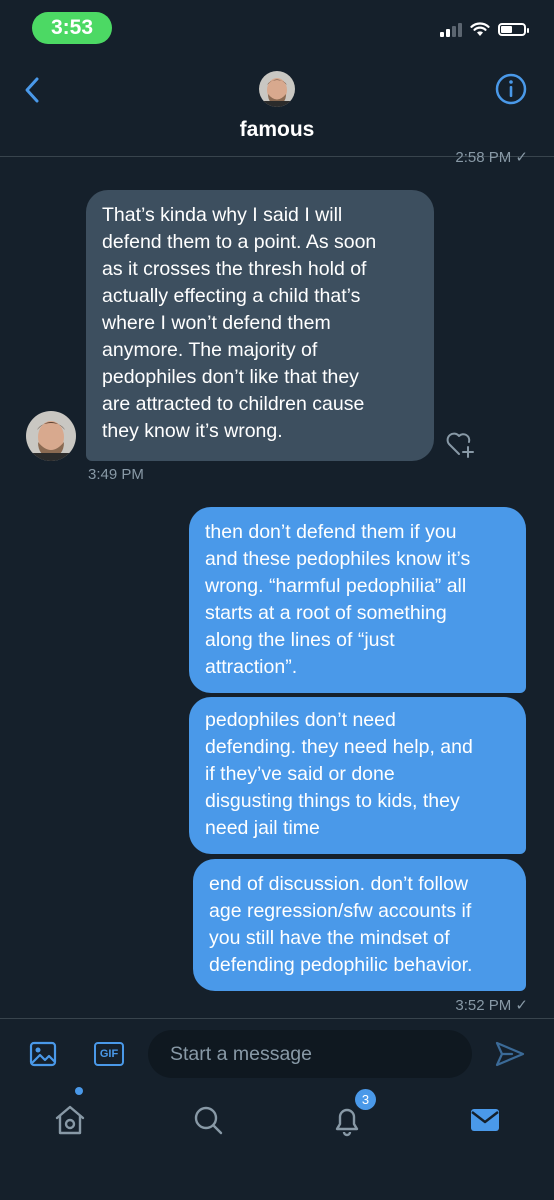  Describe the element at coordinates (480, 29) in the screenshot. I see `wifi-icon` at that location.